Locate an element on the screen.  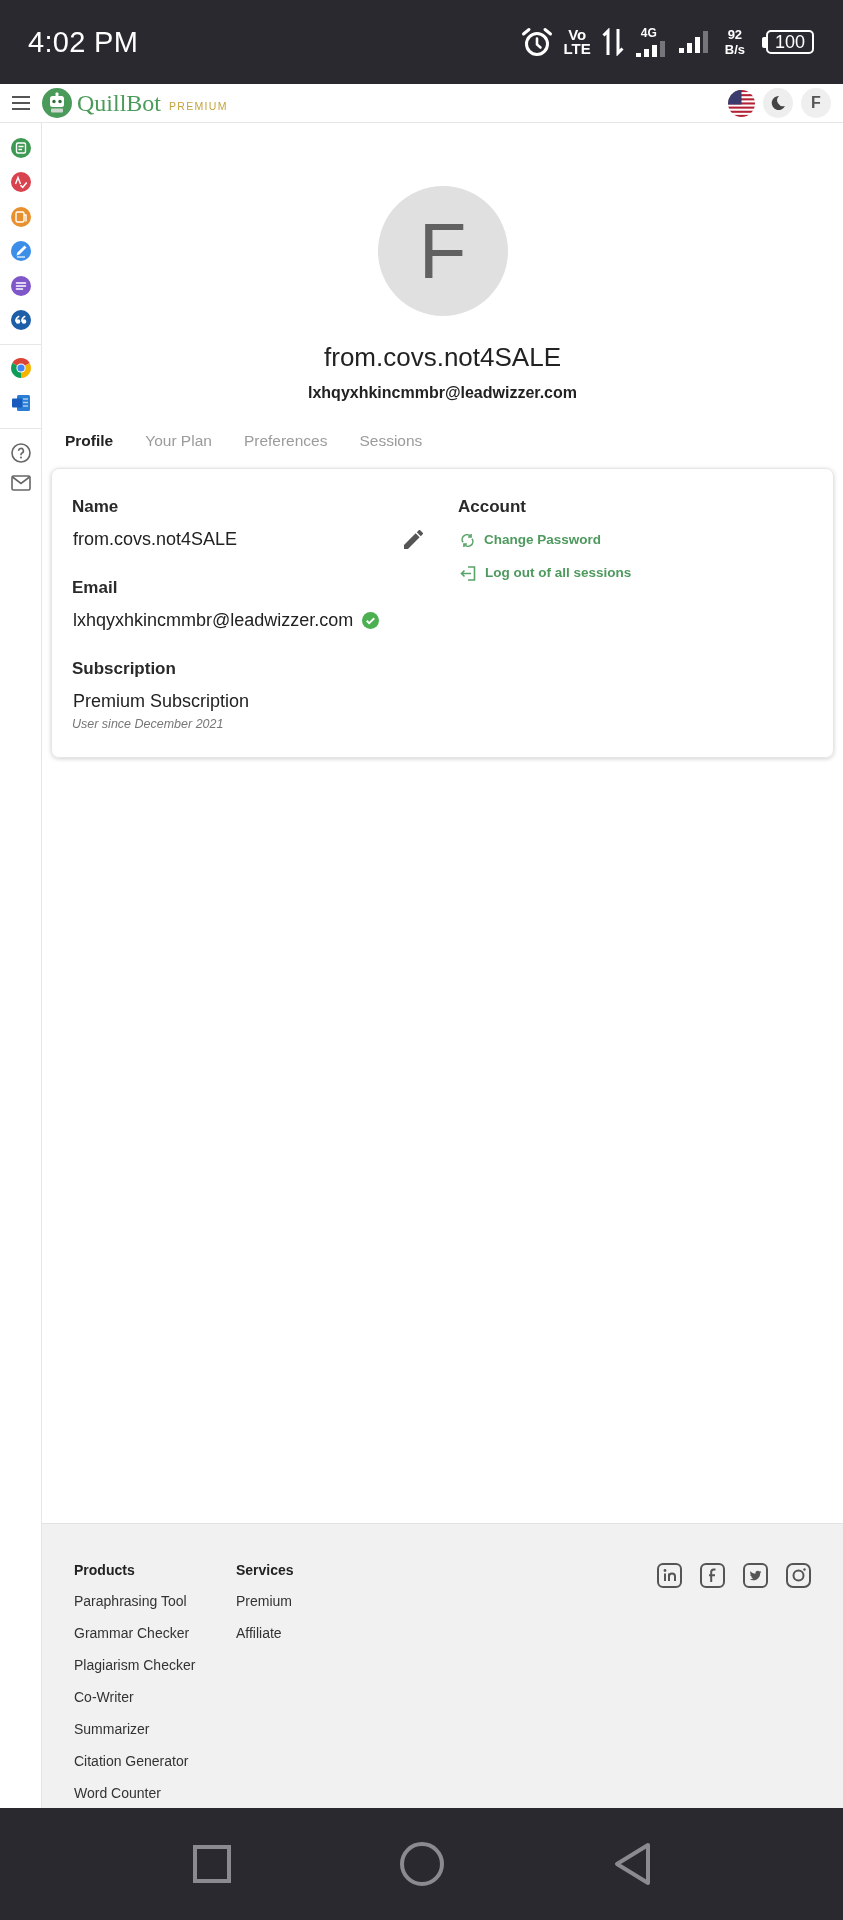
facebook-icon is located at coordinates (712, 1575).